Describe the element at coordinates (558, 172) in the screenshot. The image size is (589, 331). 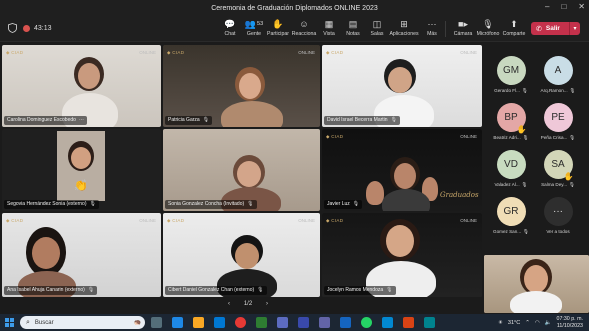
I see `participant-avatar-item: SA ✋ Salma Dey... 🎙` at that location.